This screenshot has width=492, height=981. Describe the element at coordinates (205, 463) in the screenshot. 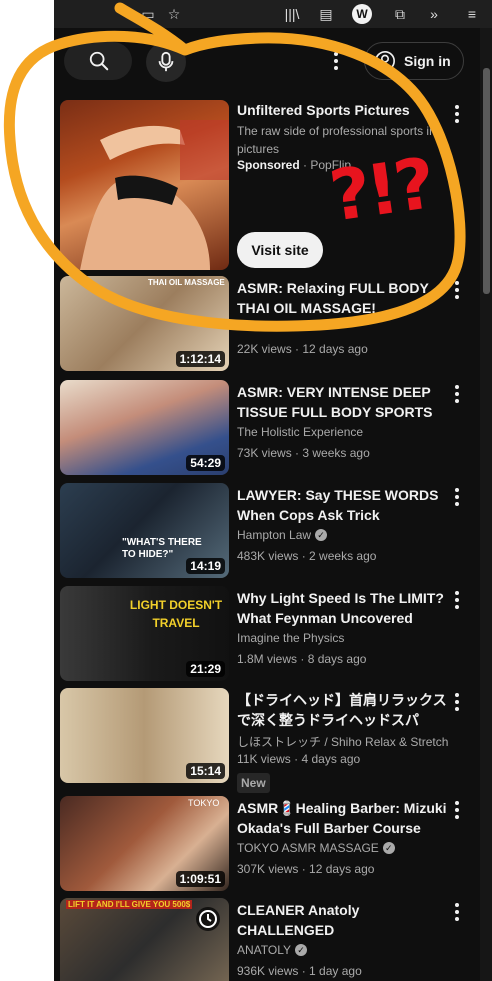

I see `duration-badge: 54:29` at that location.